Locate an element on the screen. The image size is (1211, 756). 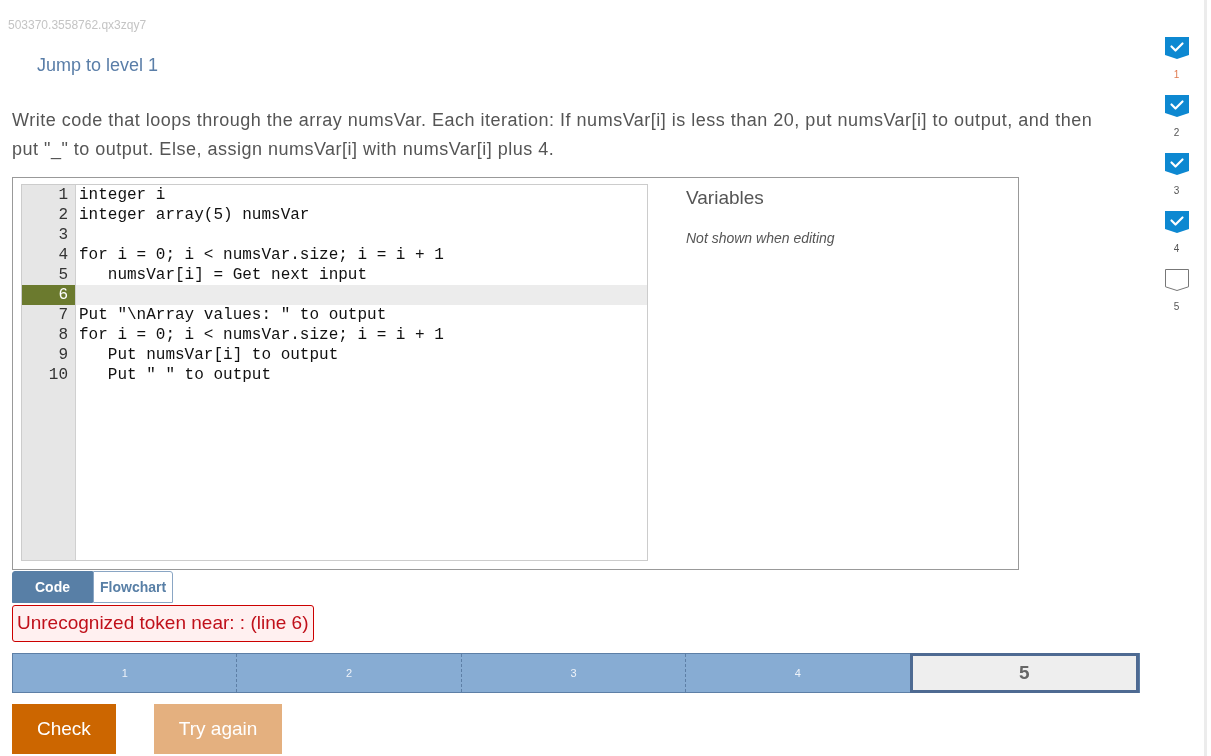
line-number: 1 is located at coordinates (63, 195).